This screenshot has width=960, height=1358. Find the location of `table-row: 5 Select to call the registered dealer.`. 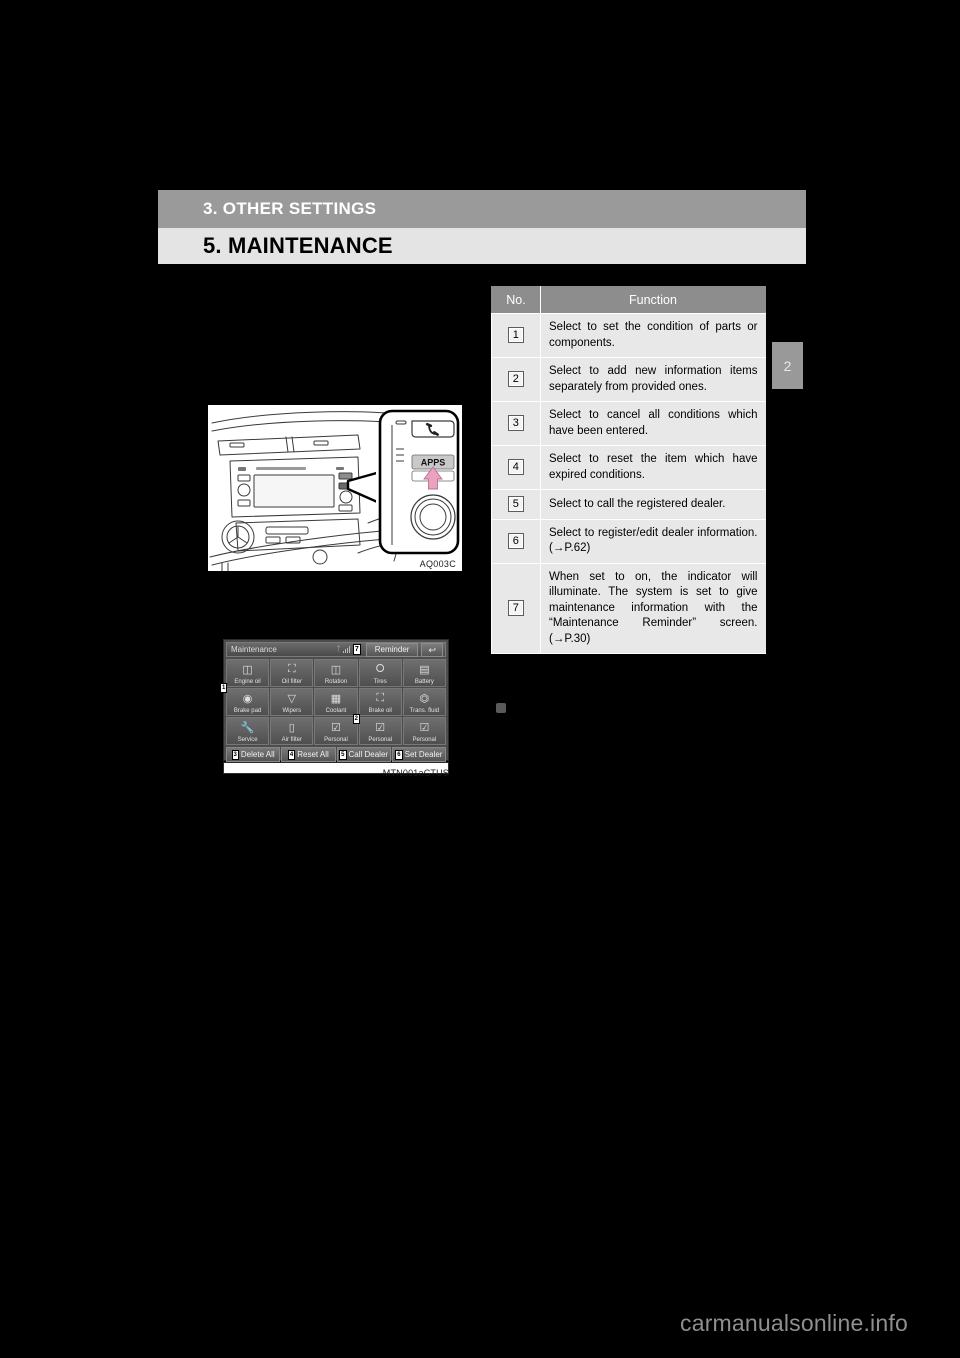

table-row: 5 Select to call the registered dealer. is located at coordinates (628, 504).